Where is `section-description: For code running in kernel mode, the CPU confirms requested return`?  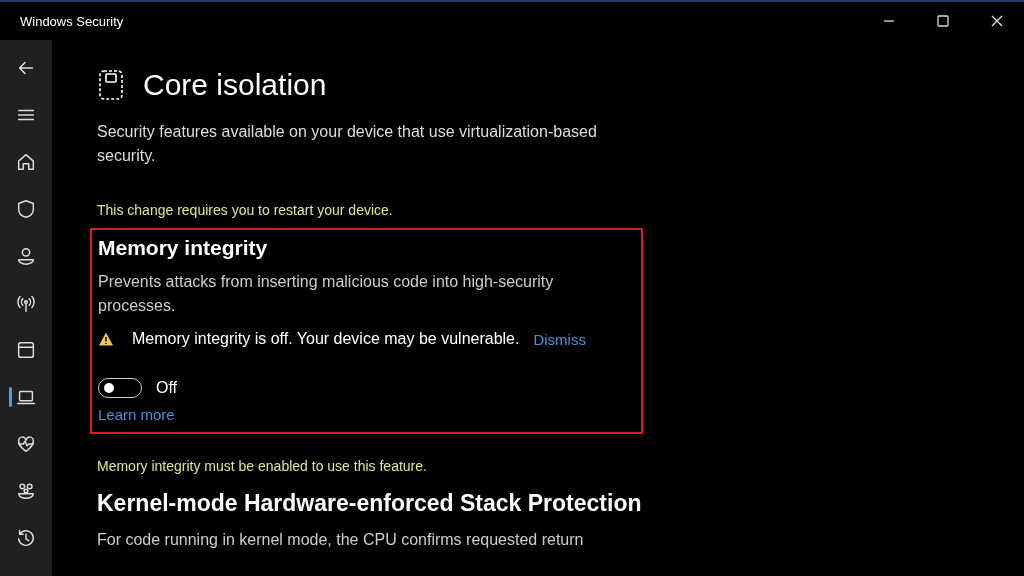
section-description: For code running in kernel mode, the CPU confirms requested return is located at coordinates (340, 540).